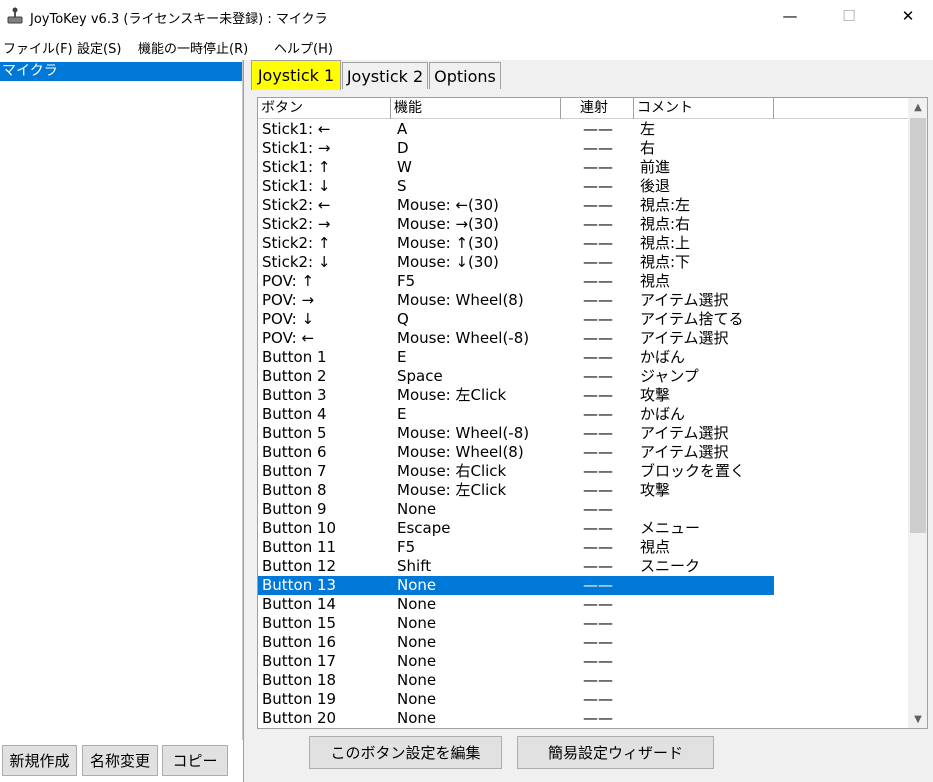 The image size is (933, 782). Describe the element at coordinates (385, 75) in the screenshot. I see `tab-joystick-2: Joystick 2` at that location.